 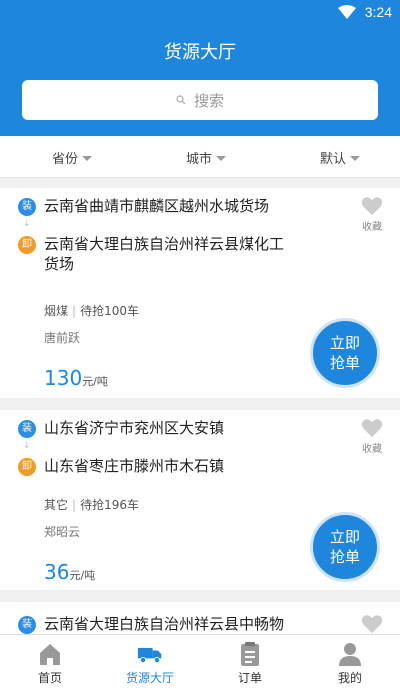 I want to click on tab-orders: 订单, so click(x=250, y=662).